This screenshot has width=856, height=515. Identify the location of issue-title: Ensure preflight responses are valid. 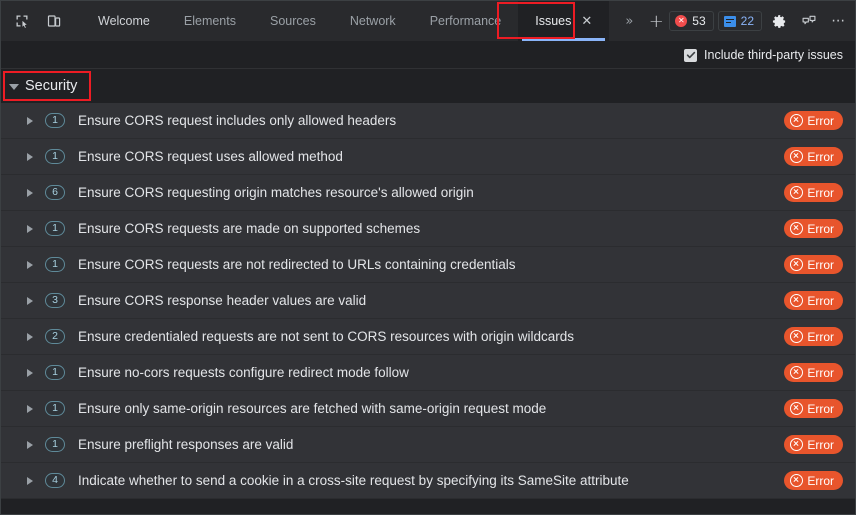
(186, 444).